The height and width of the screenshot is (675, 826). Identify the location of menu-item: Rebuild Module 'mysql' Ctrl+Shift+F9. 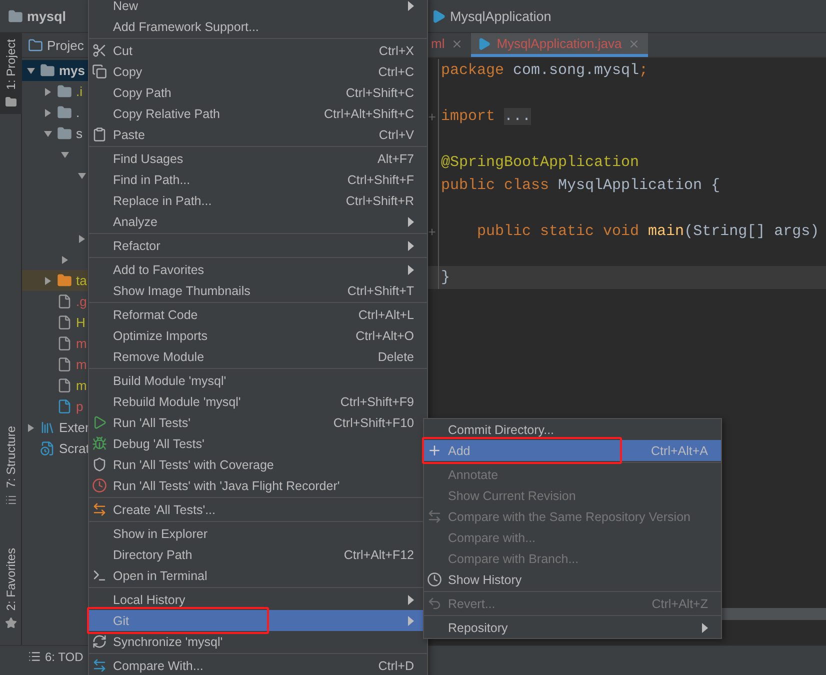
(258, 401).